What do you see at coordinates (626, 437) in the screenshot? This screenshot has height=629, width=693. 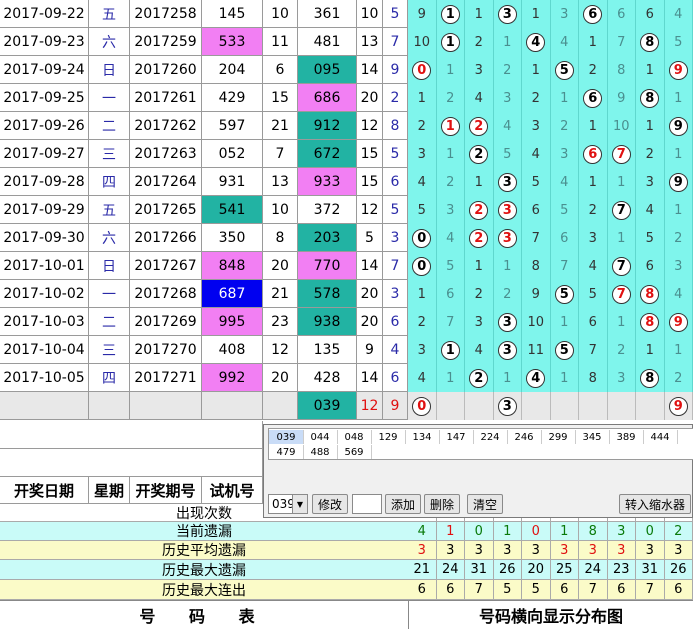 I see `list-item: 389` at bounding box center [626, 437].